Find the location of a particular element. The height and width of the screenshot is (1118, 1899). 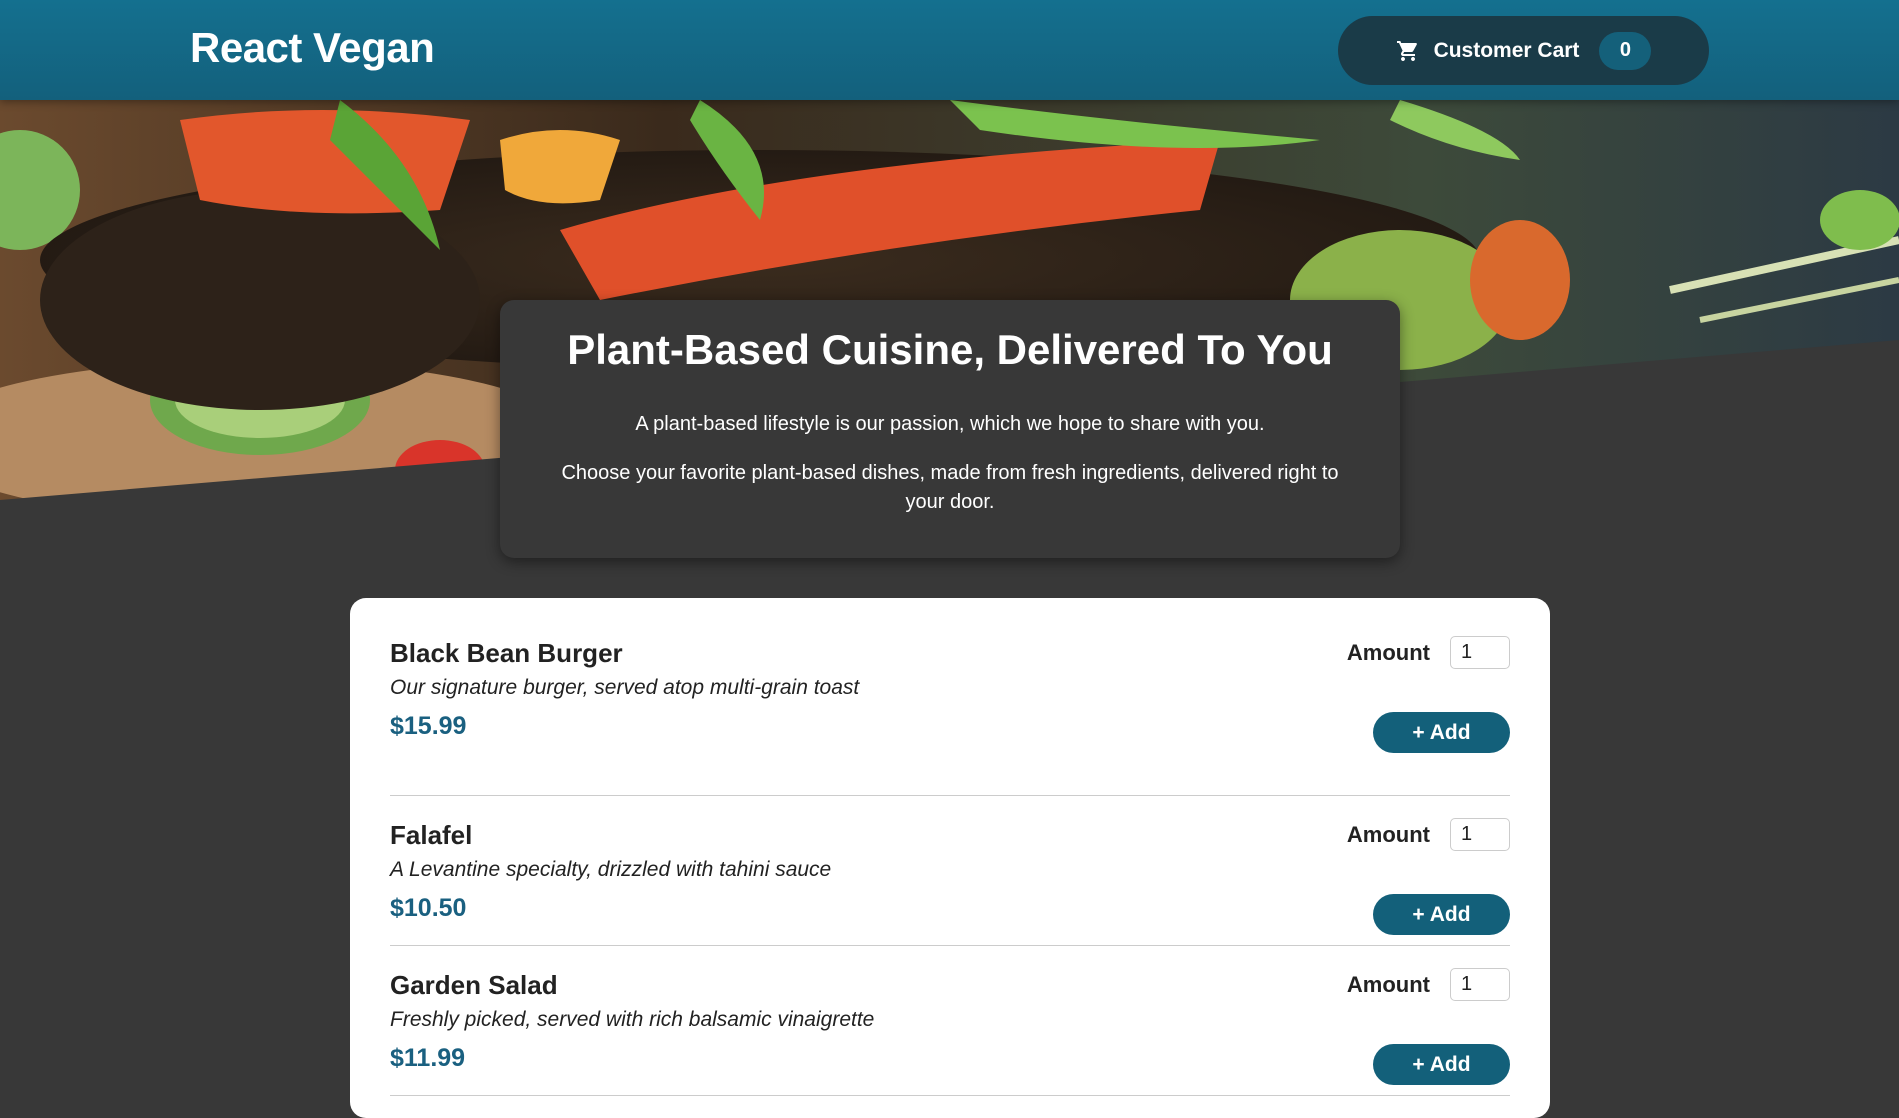

meal-name: Black Bean Burger is located at coordinates (506, 653).